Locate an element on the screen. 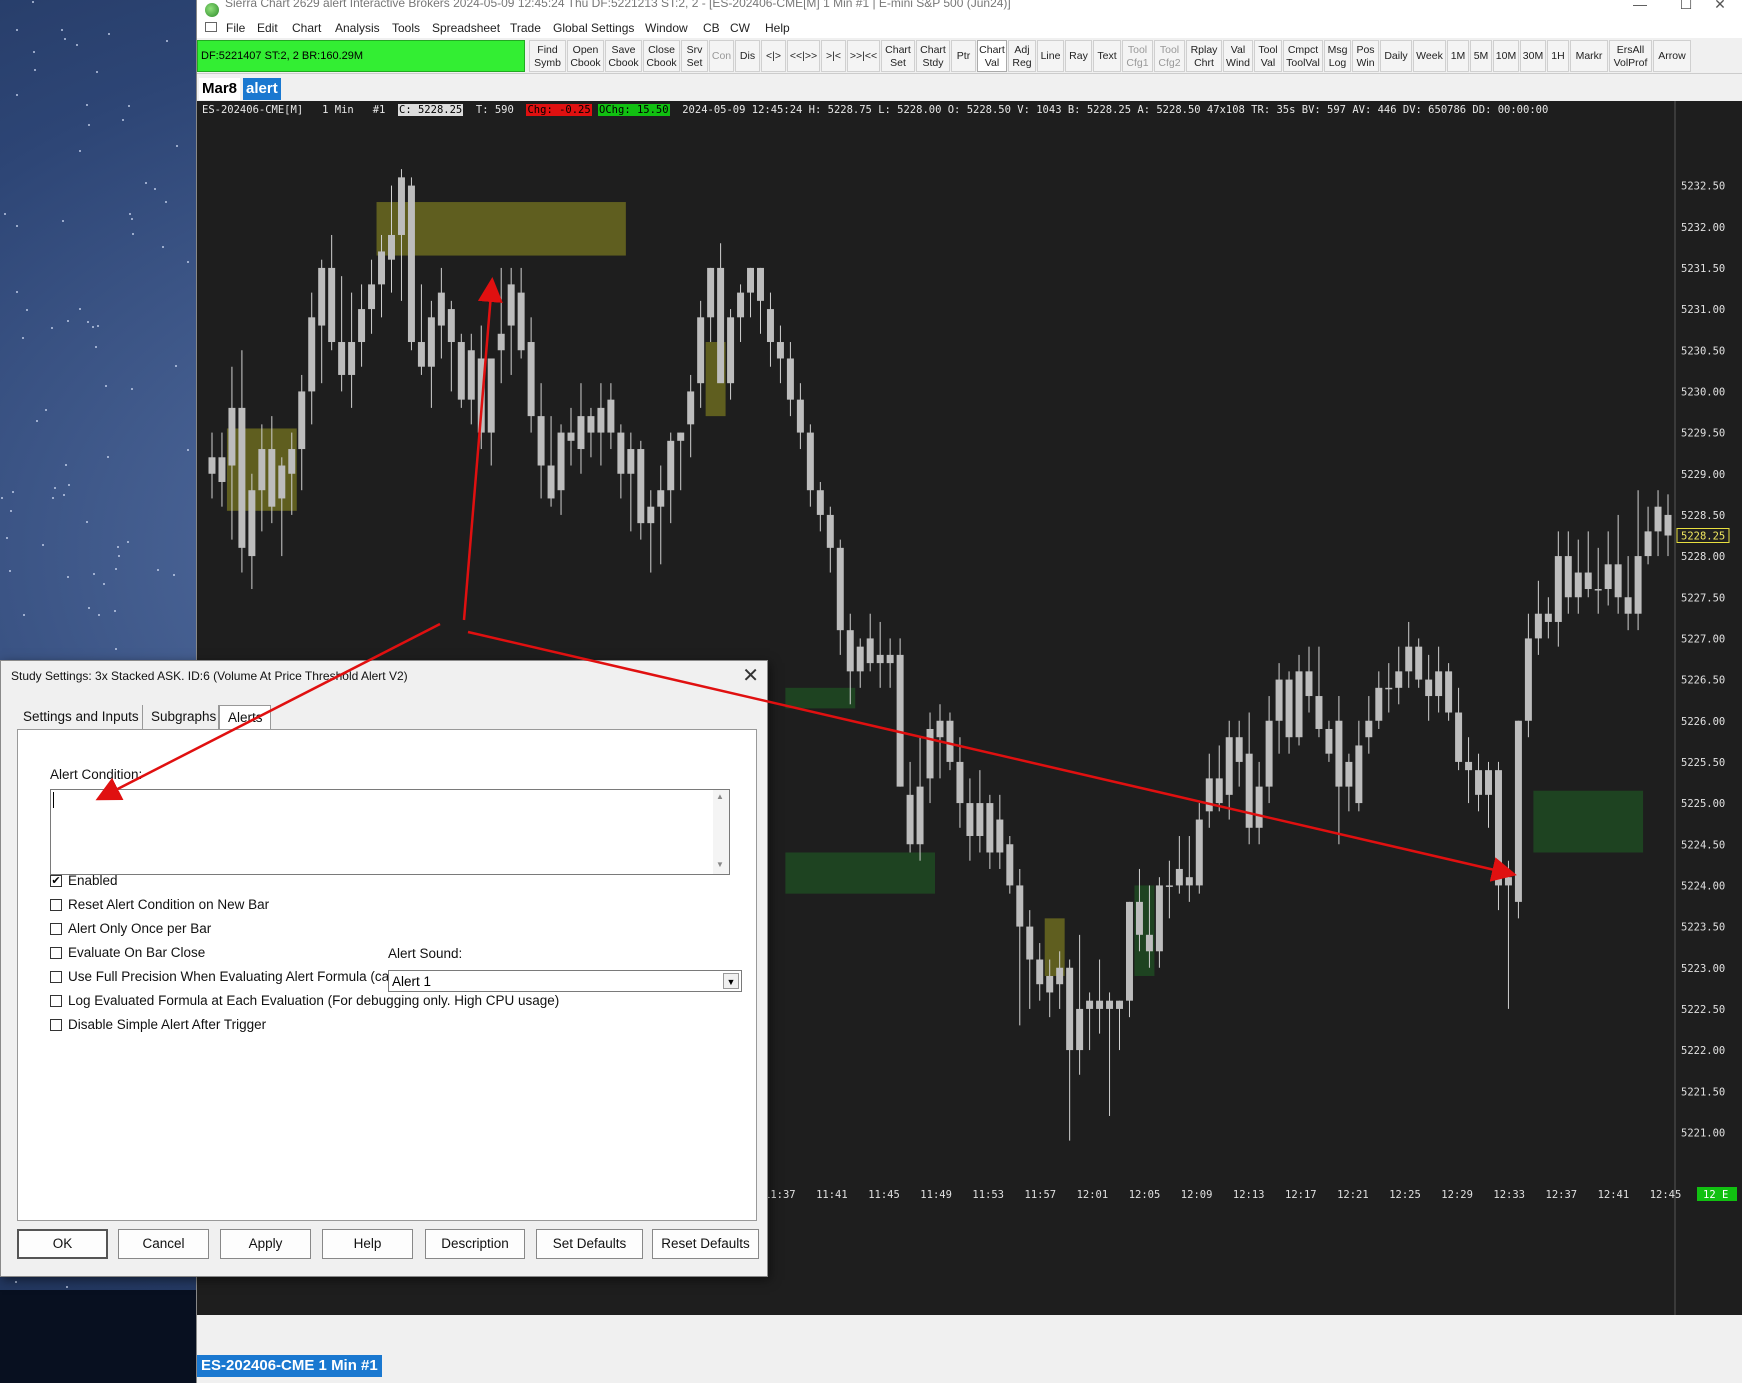  textarea-scrollbar: ▲ ▼ is located at coordinates (721, 832).